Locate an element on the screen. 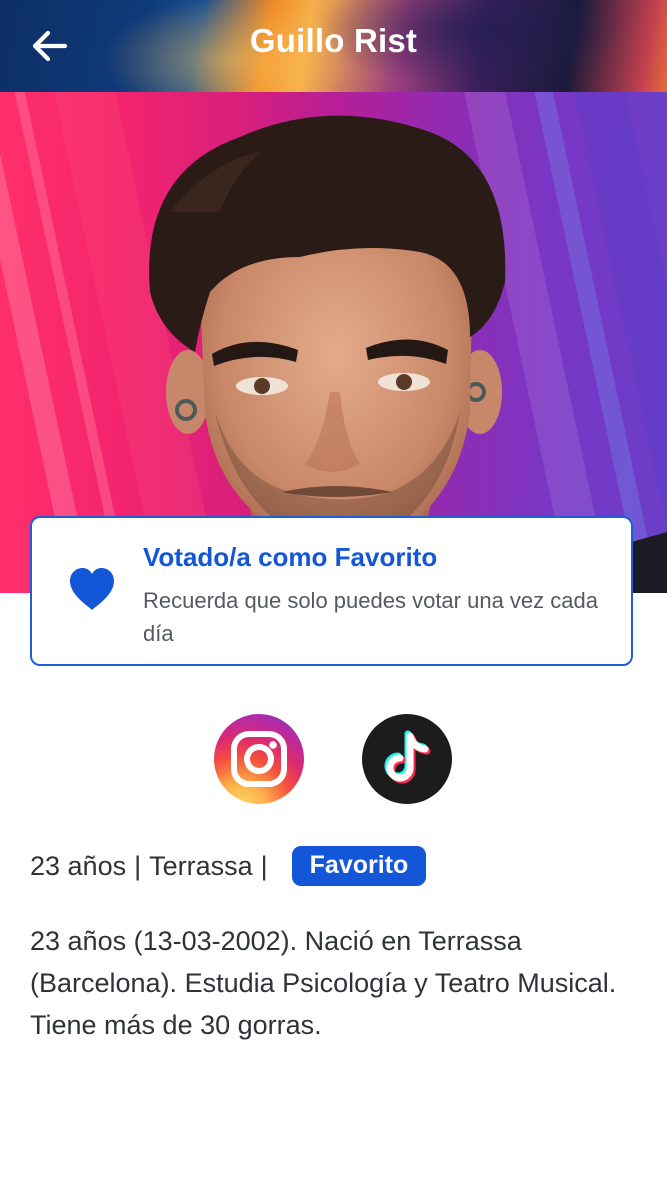  page-title: Guillo Rist is located at coordinates (333, 40).